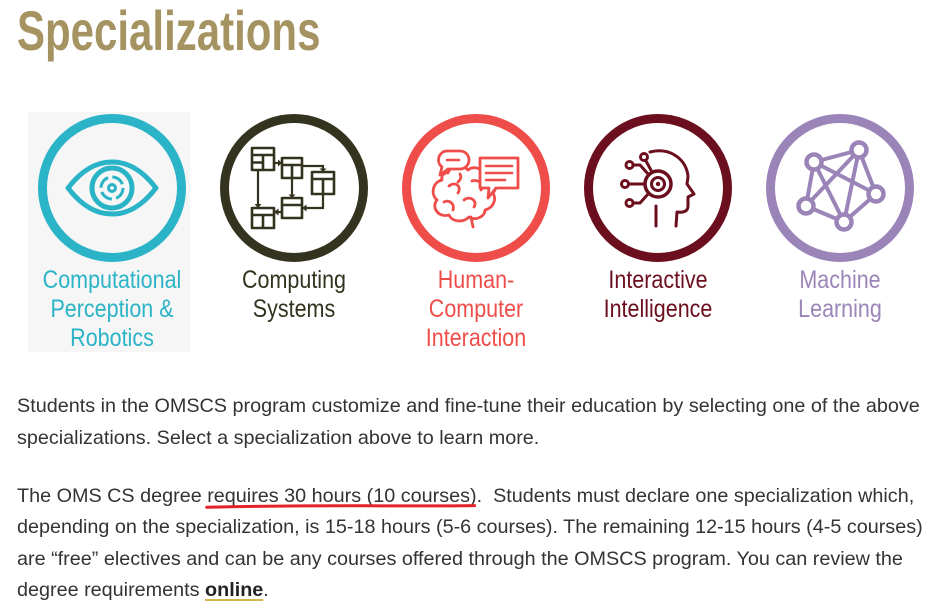 Image resolution: width=948 pixels, height=610 pixels. What do you see at coordinates (266, 590) in the screenshot?
I see `requirements-end: .` at bounding box center [266, 590].